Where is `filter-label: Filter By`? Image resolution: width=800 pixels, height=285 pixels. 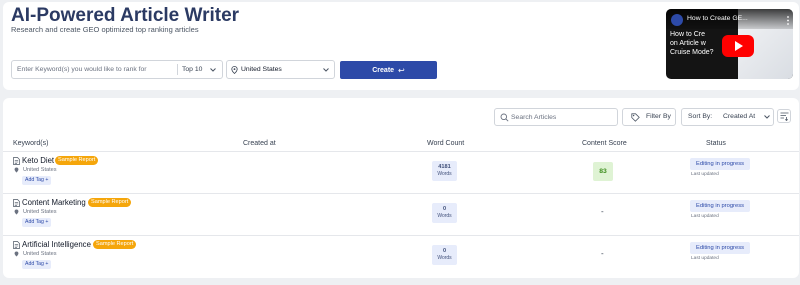
filter-label: Filter By is located at coordinates (658, 116).